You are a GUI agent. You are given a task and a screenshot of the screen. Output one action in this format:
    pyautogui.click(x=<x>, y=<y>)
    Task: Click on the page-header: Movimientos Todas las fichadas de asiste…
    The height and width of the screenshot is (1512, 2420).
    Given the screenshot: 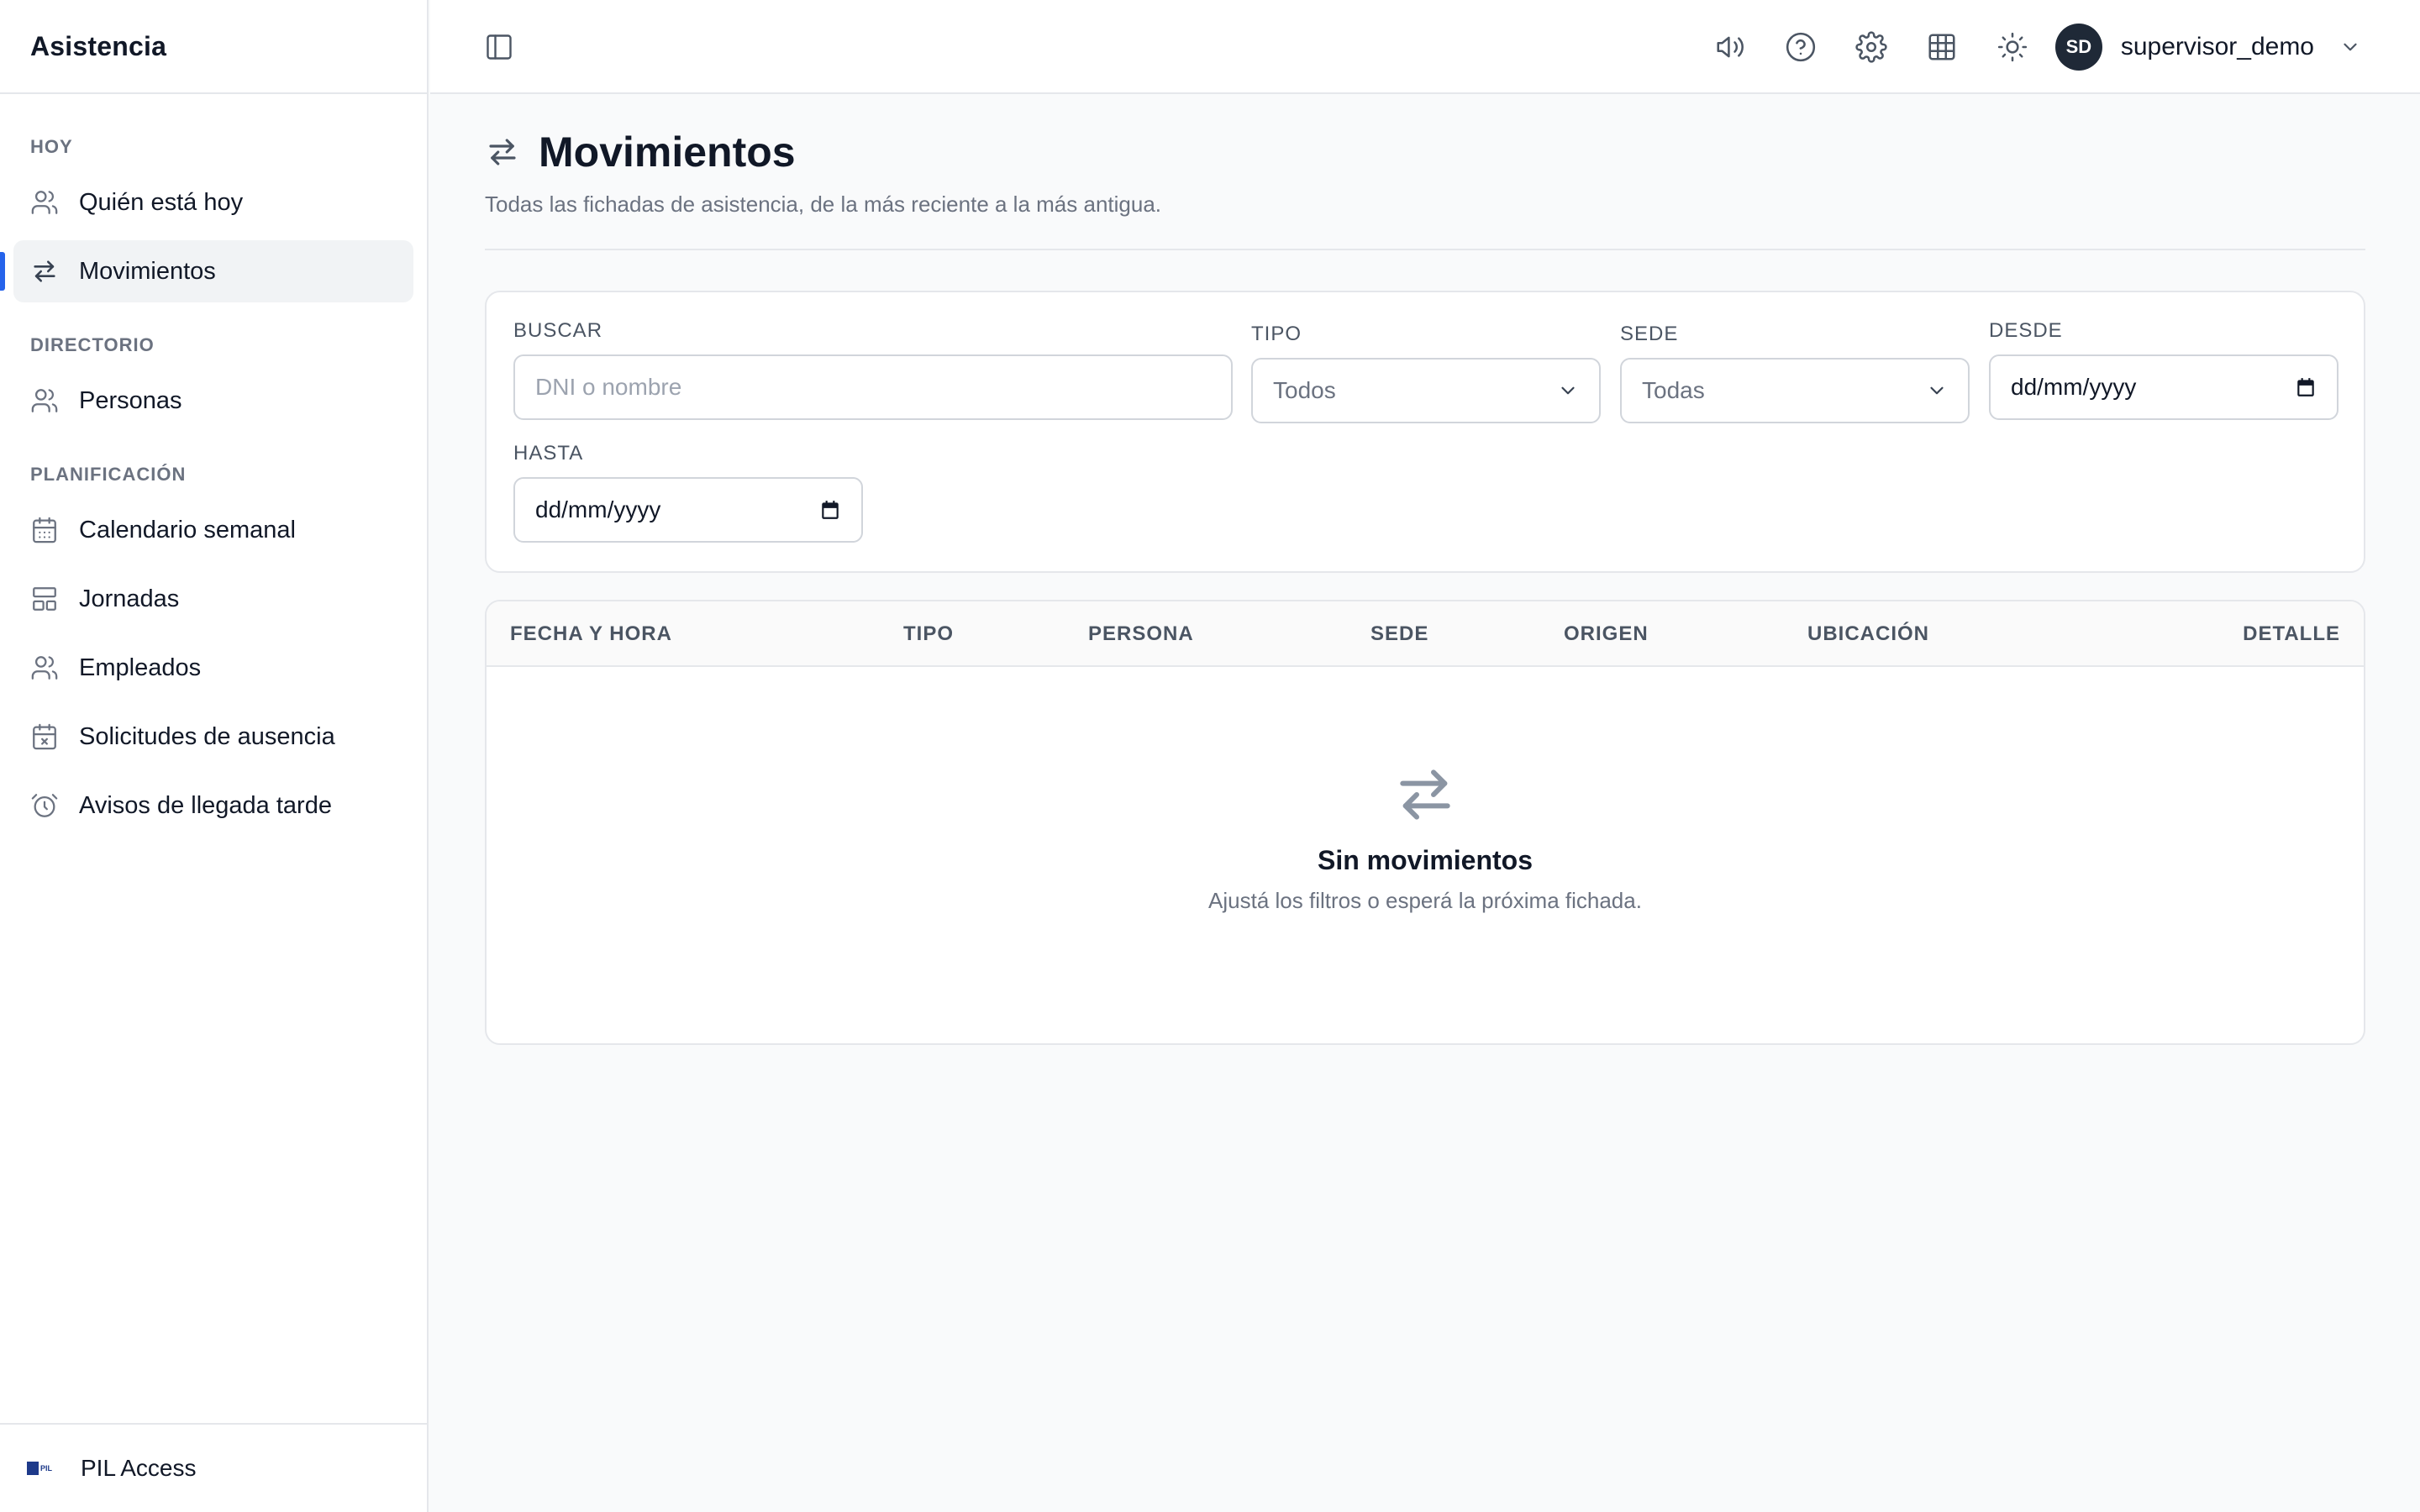 What is the action you would take?
    pyautogui.click(x=1425, y=173)
    